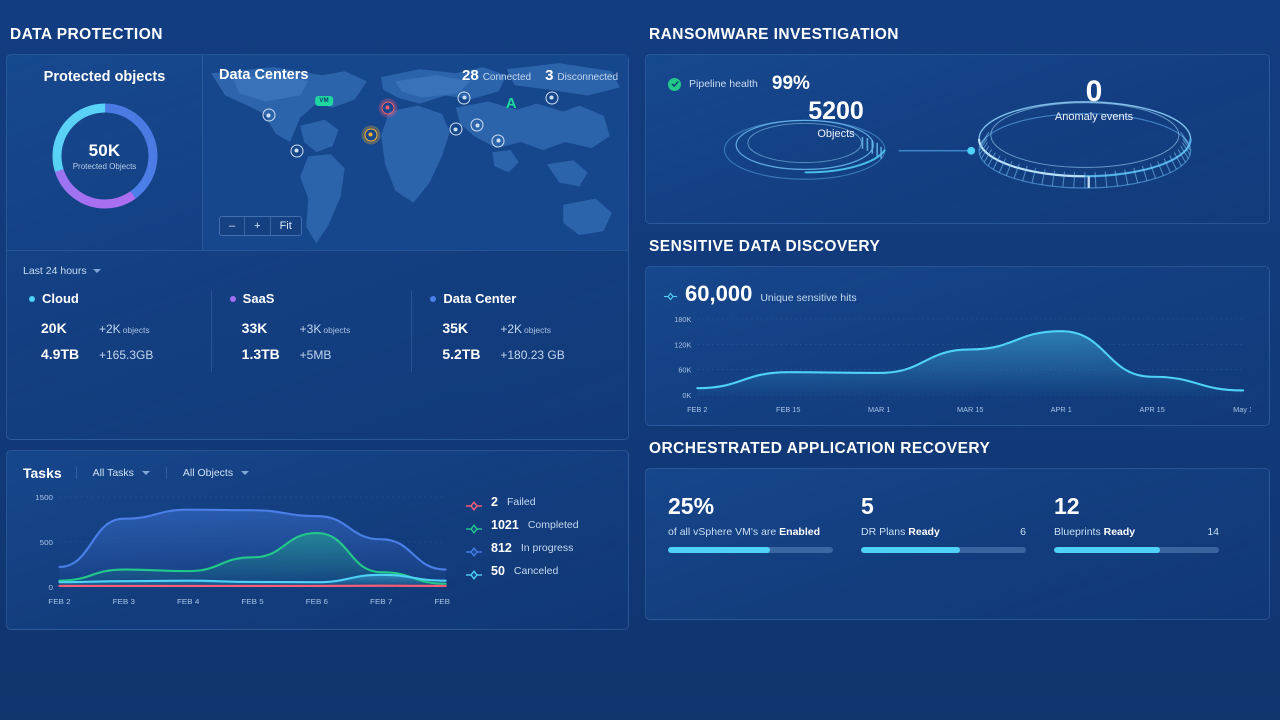  I want to click on map-title: Data Centers, so click(264, 75).